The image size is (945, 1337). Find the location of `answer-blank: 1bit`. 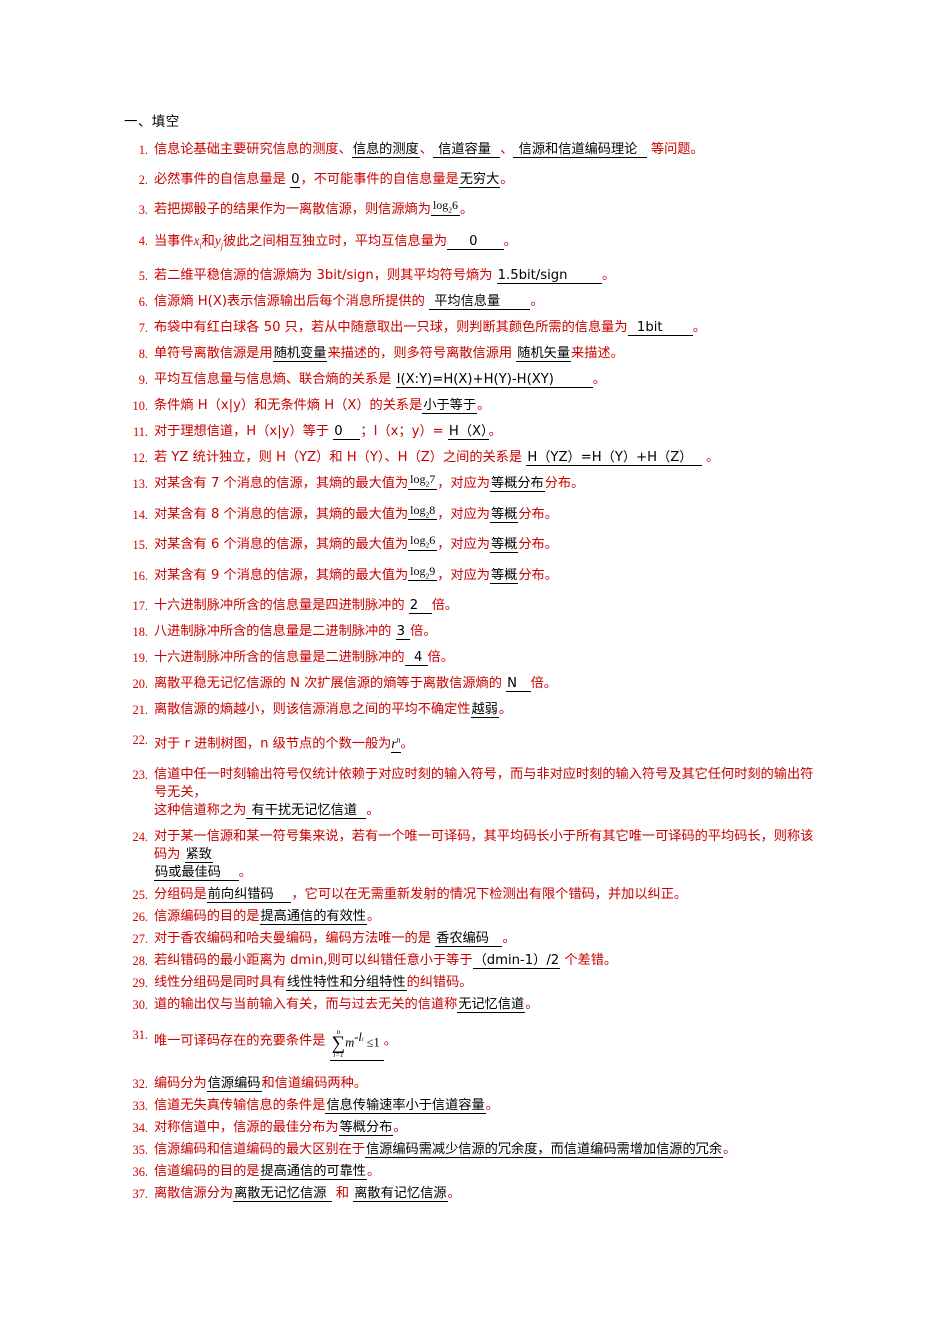

answer-blank: 1bit is located at coordinates (660, 328).